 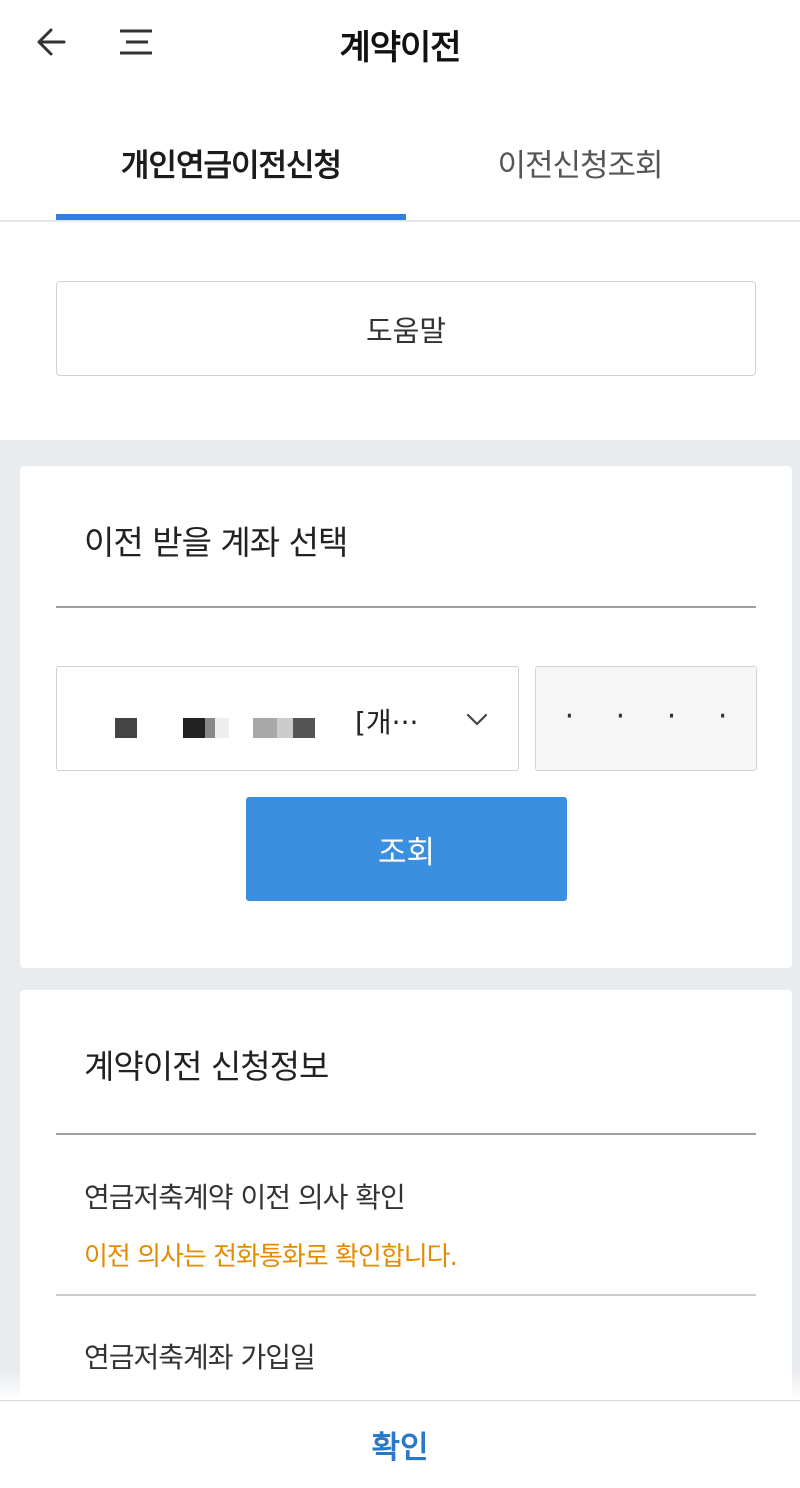 I want to click on info-section-title: 계약이전 신청정보, so click(x=206, y=1066).